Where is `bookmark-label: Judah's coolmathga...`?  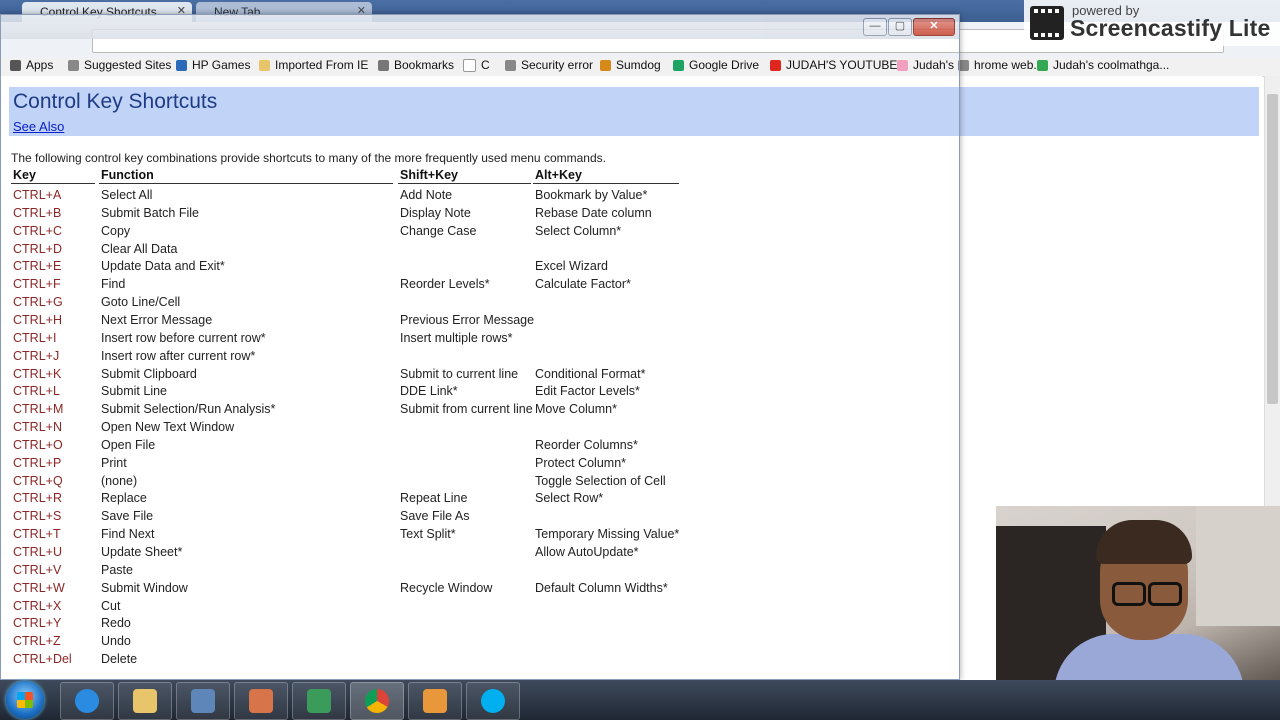 bookmark-label: Judah's coolmathga... is located at coordinates (1111, 65).